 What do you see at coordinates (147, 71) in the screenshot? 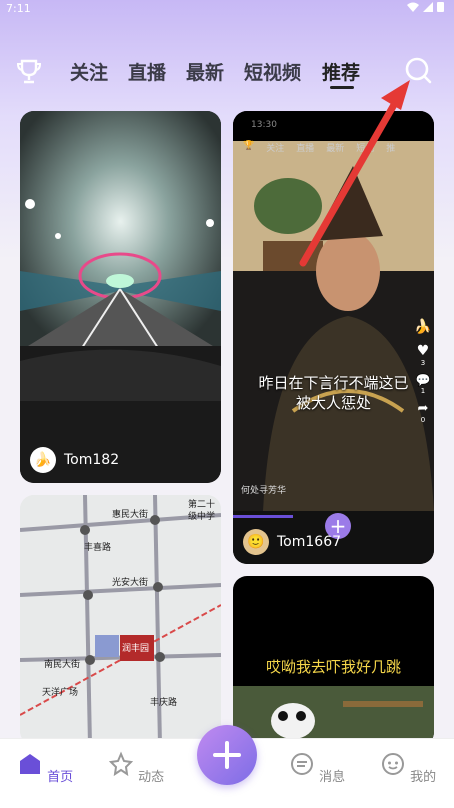
I see `tab-live: 直播` at bounding box center [147, 71].